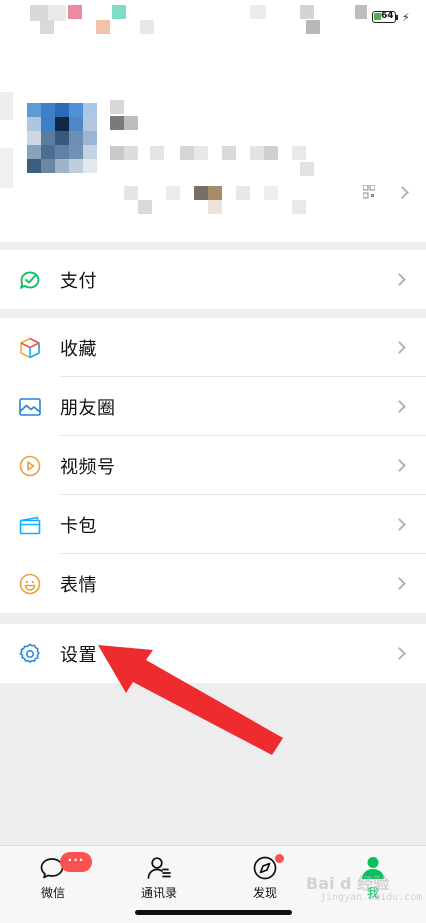  What do you see at coordinates (62, 138) in the screenshot?
I see `avatar` at bounding box center [62, 138].